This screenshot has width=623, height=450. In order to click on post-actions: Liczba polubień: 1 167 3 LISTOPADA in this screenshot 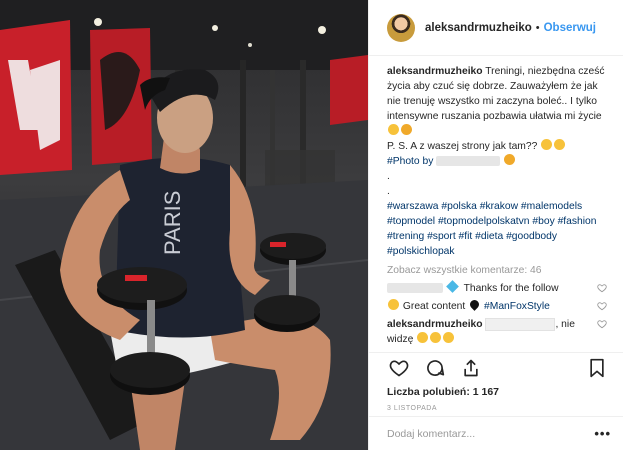, I will do `click(496, 382)`.